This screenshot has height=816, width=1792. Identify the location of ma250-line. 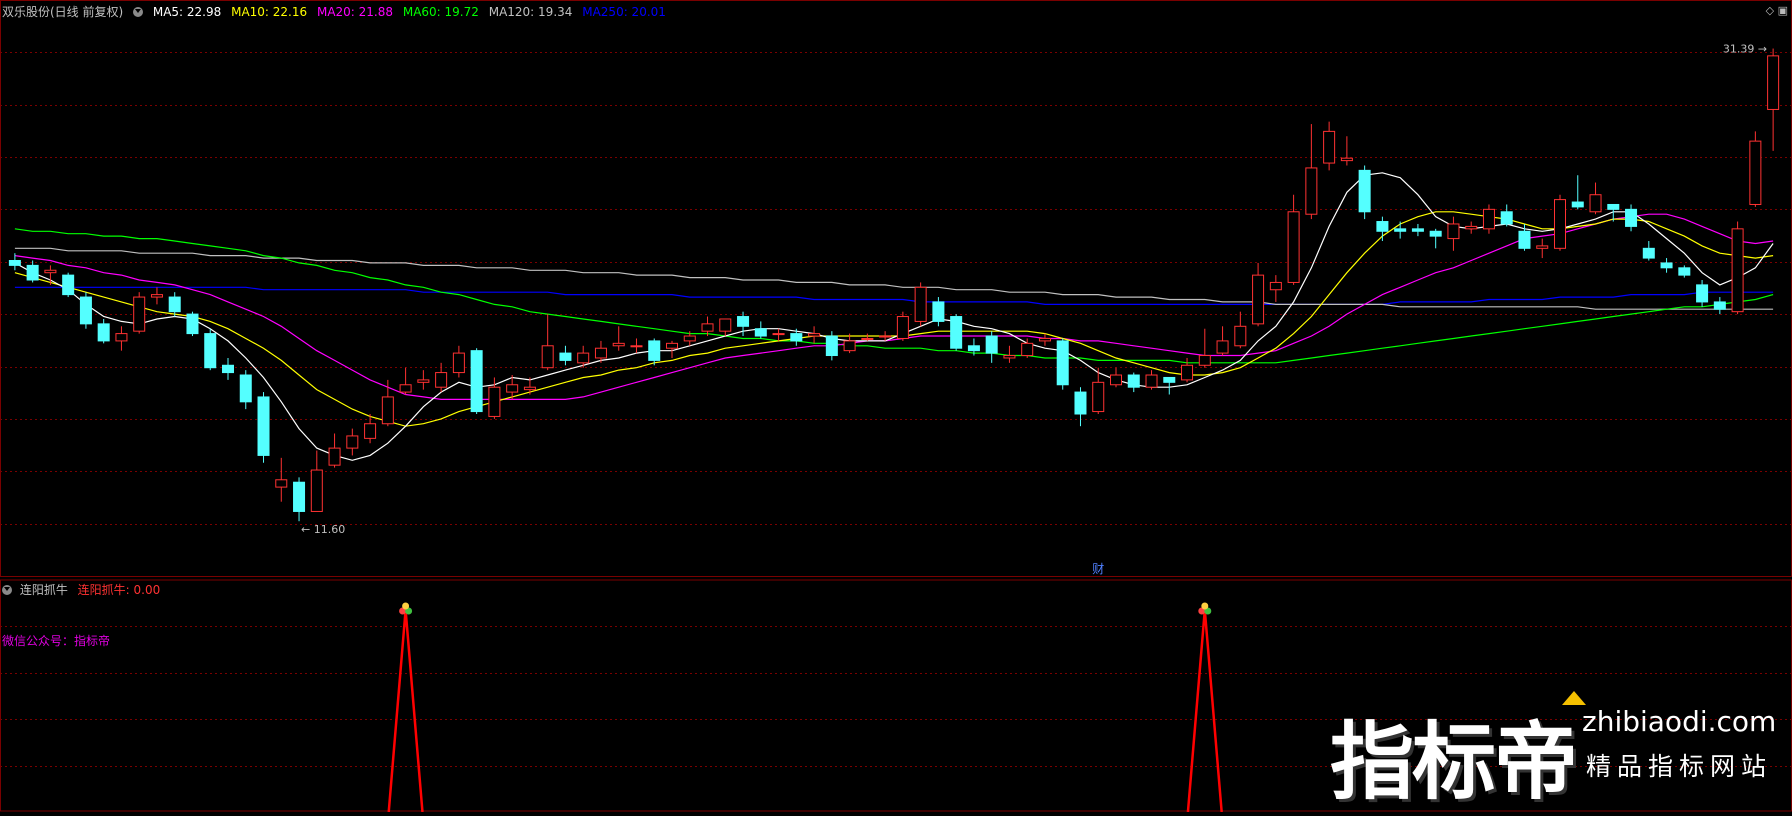
(894, 295).